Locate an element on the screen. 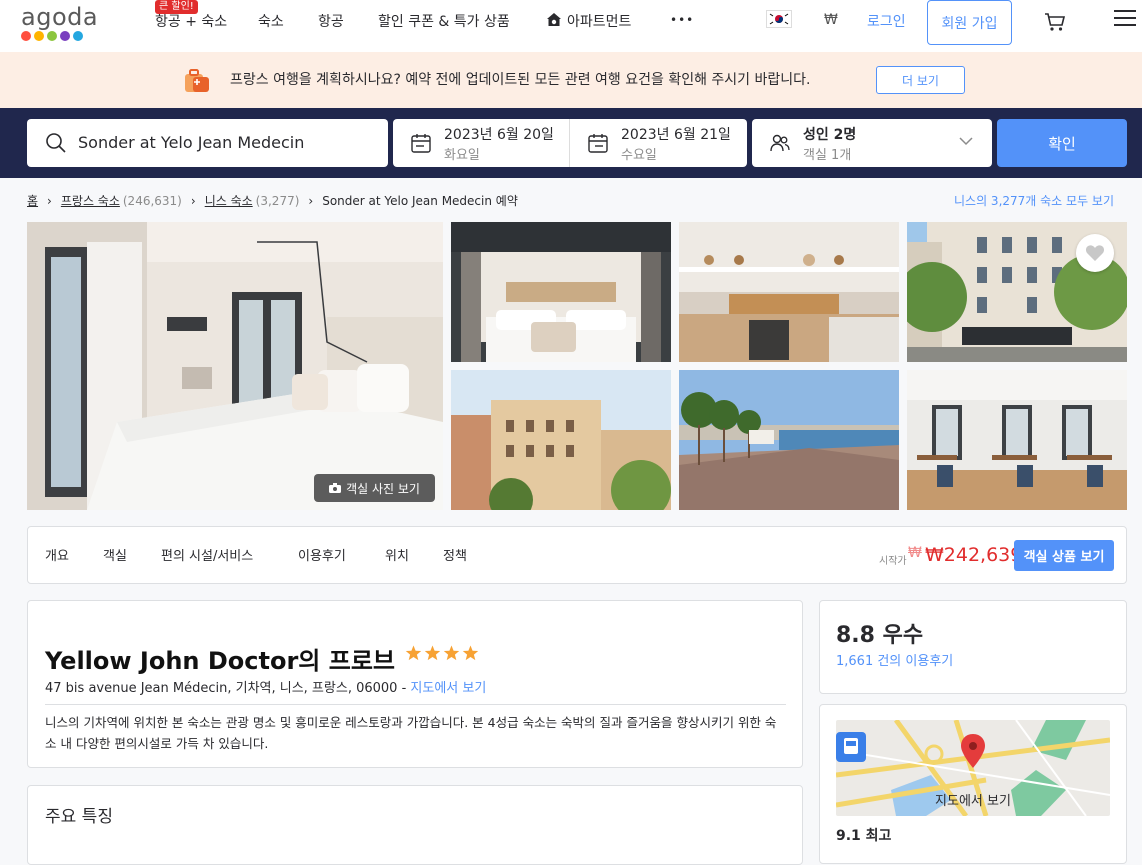  tab-policies: 정책 is located at coordinates (455, 554).